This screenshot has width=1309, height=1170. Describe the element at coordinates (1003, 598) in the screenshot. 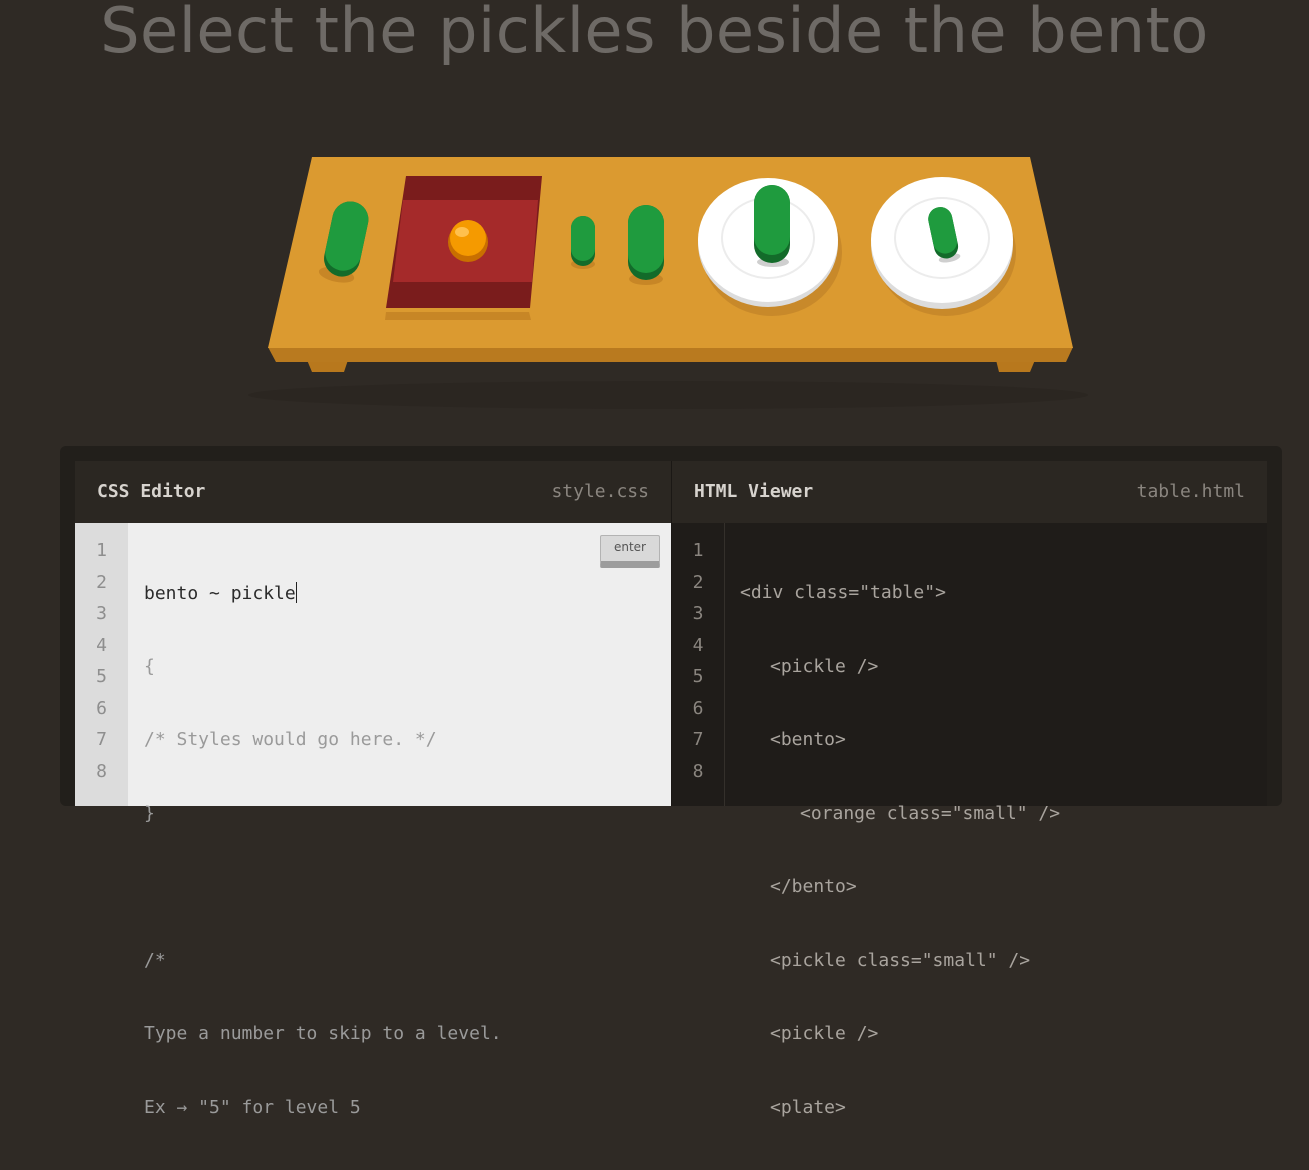

I see `html-code-line: <div class="table">` at that location.